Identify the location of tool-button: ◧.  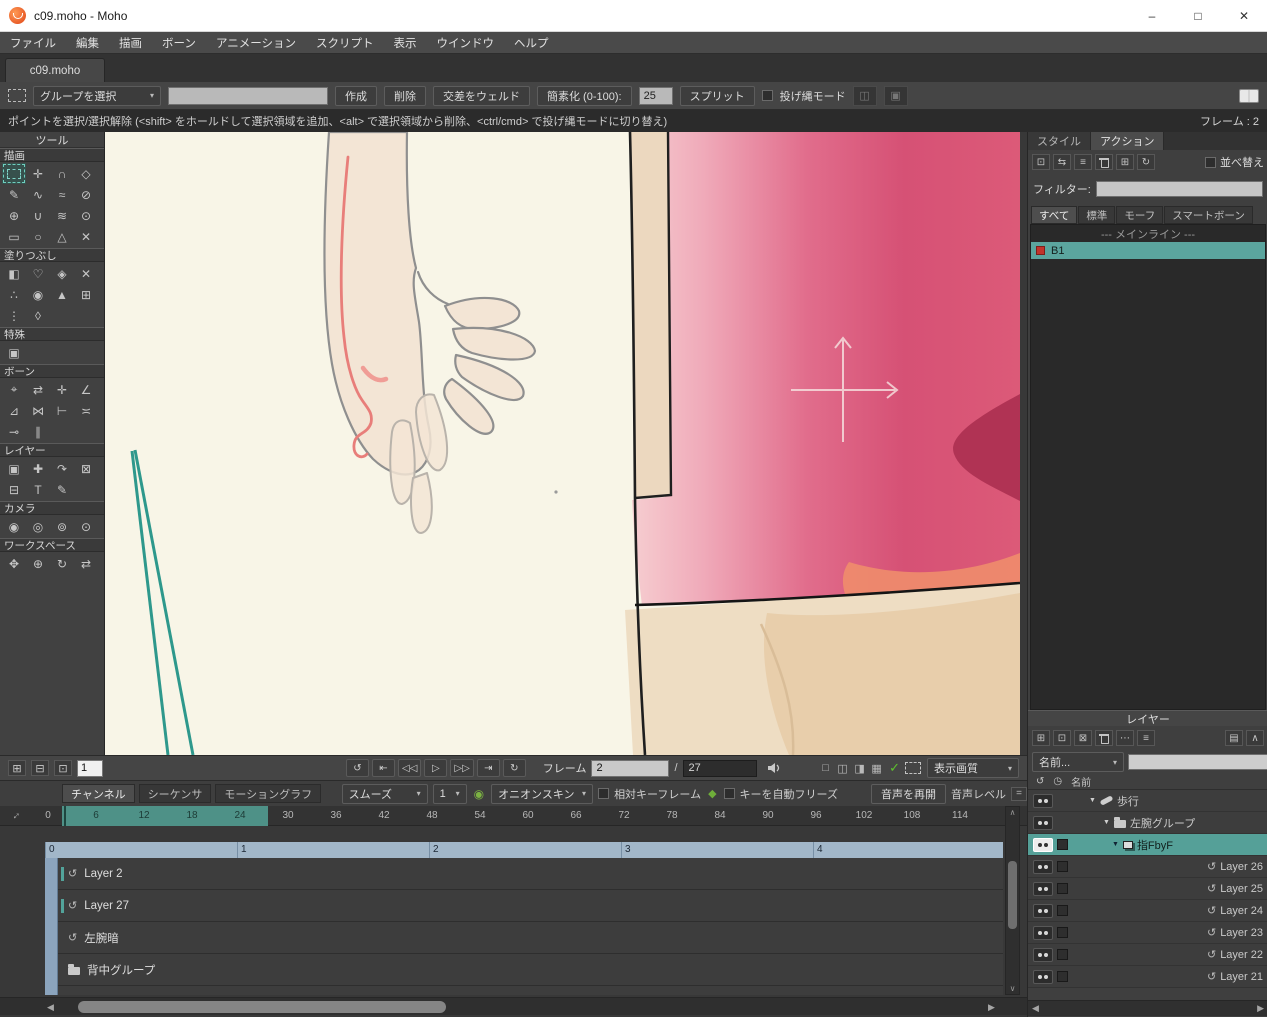
(14, 273).